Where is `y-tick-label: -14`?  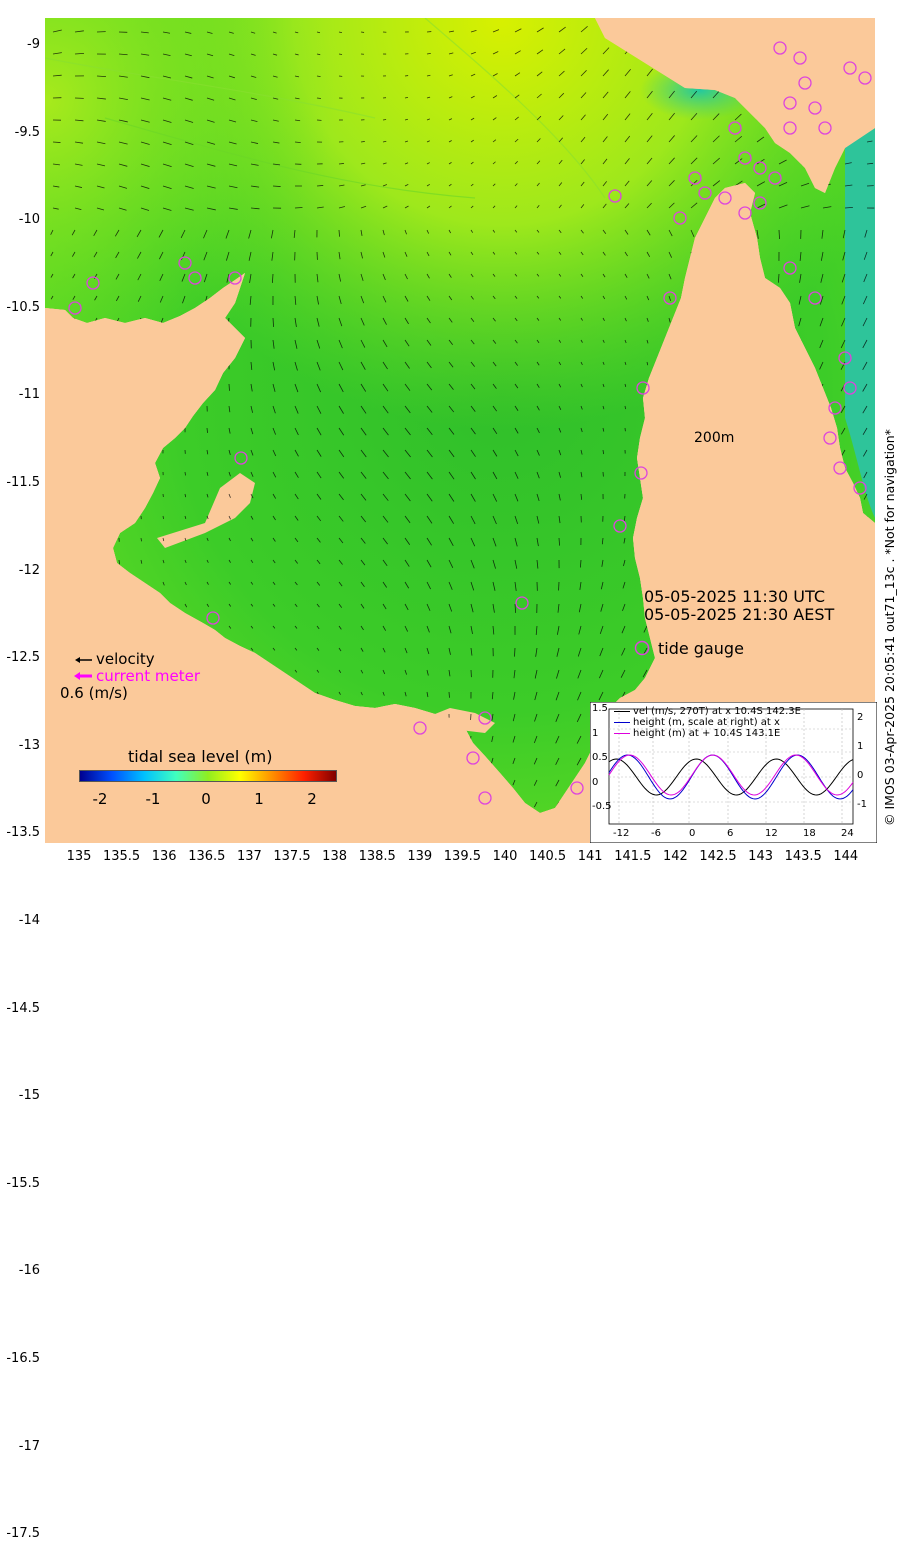
y-tick-label: -14 is located at coordinates (22, 920).